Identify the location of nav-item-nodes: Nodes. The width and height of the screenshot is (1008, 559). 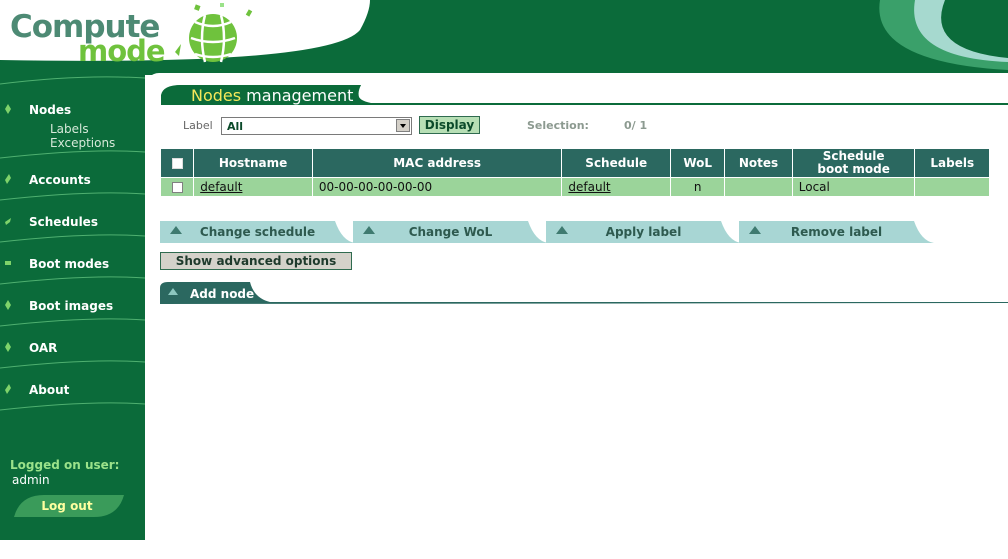
(70, 111).